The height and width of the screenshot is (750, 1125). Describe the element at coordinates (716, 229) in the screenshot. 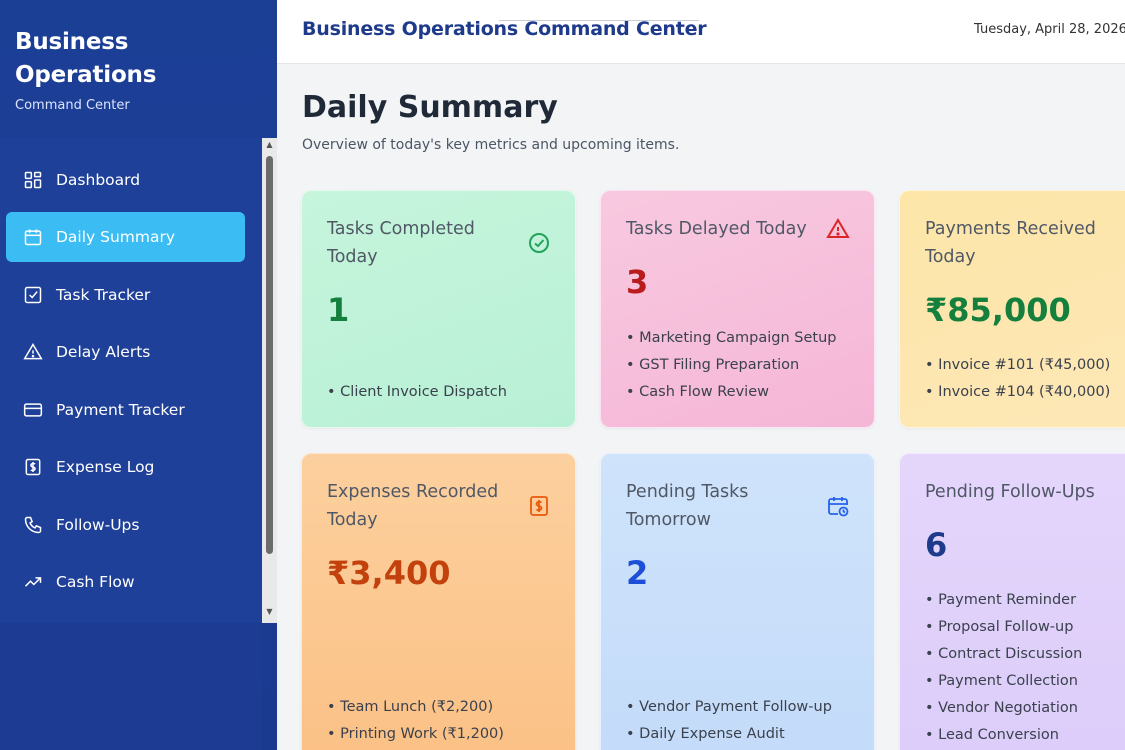

I see `card-title: Tasks Delayed Today` at that location.